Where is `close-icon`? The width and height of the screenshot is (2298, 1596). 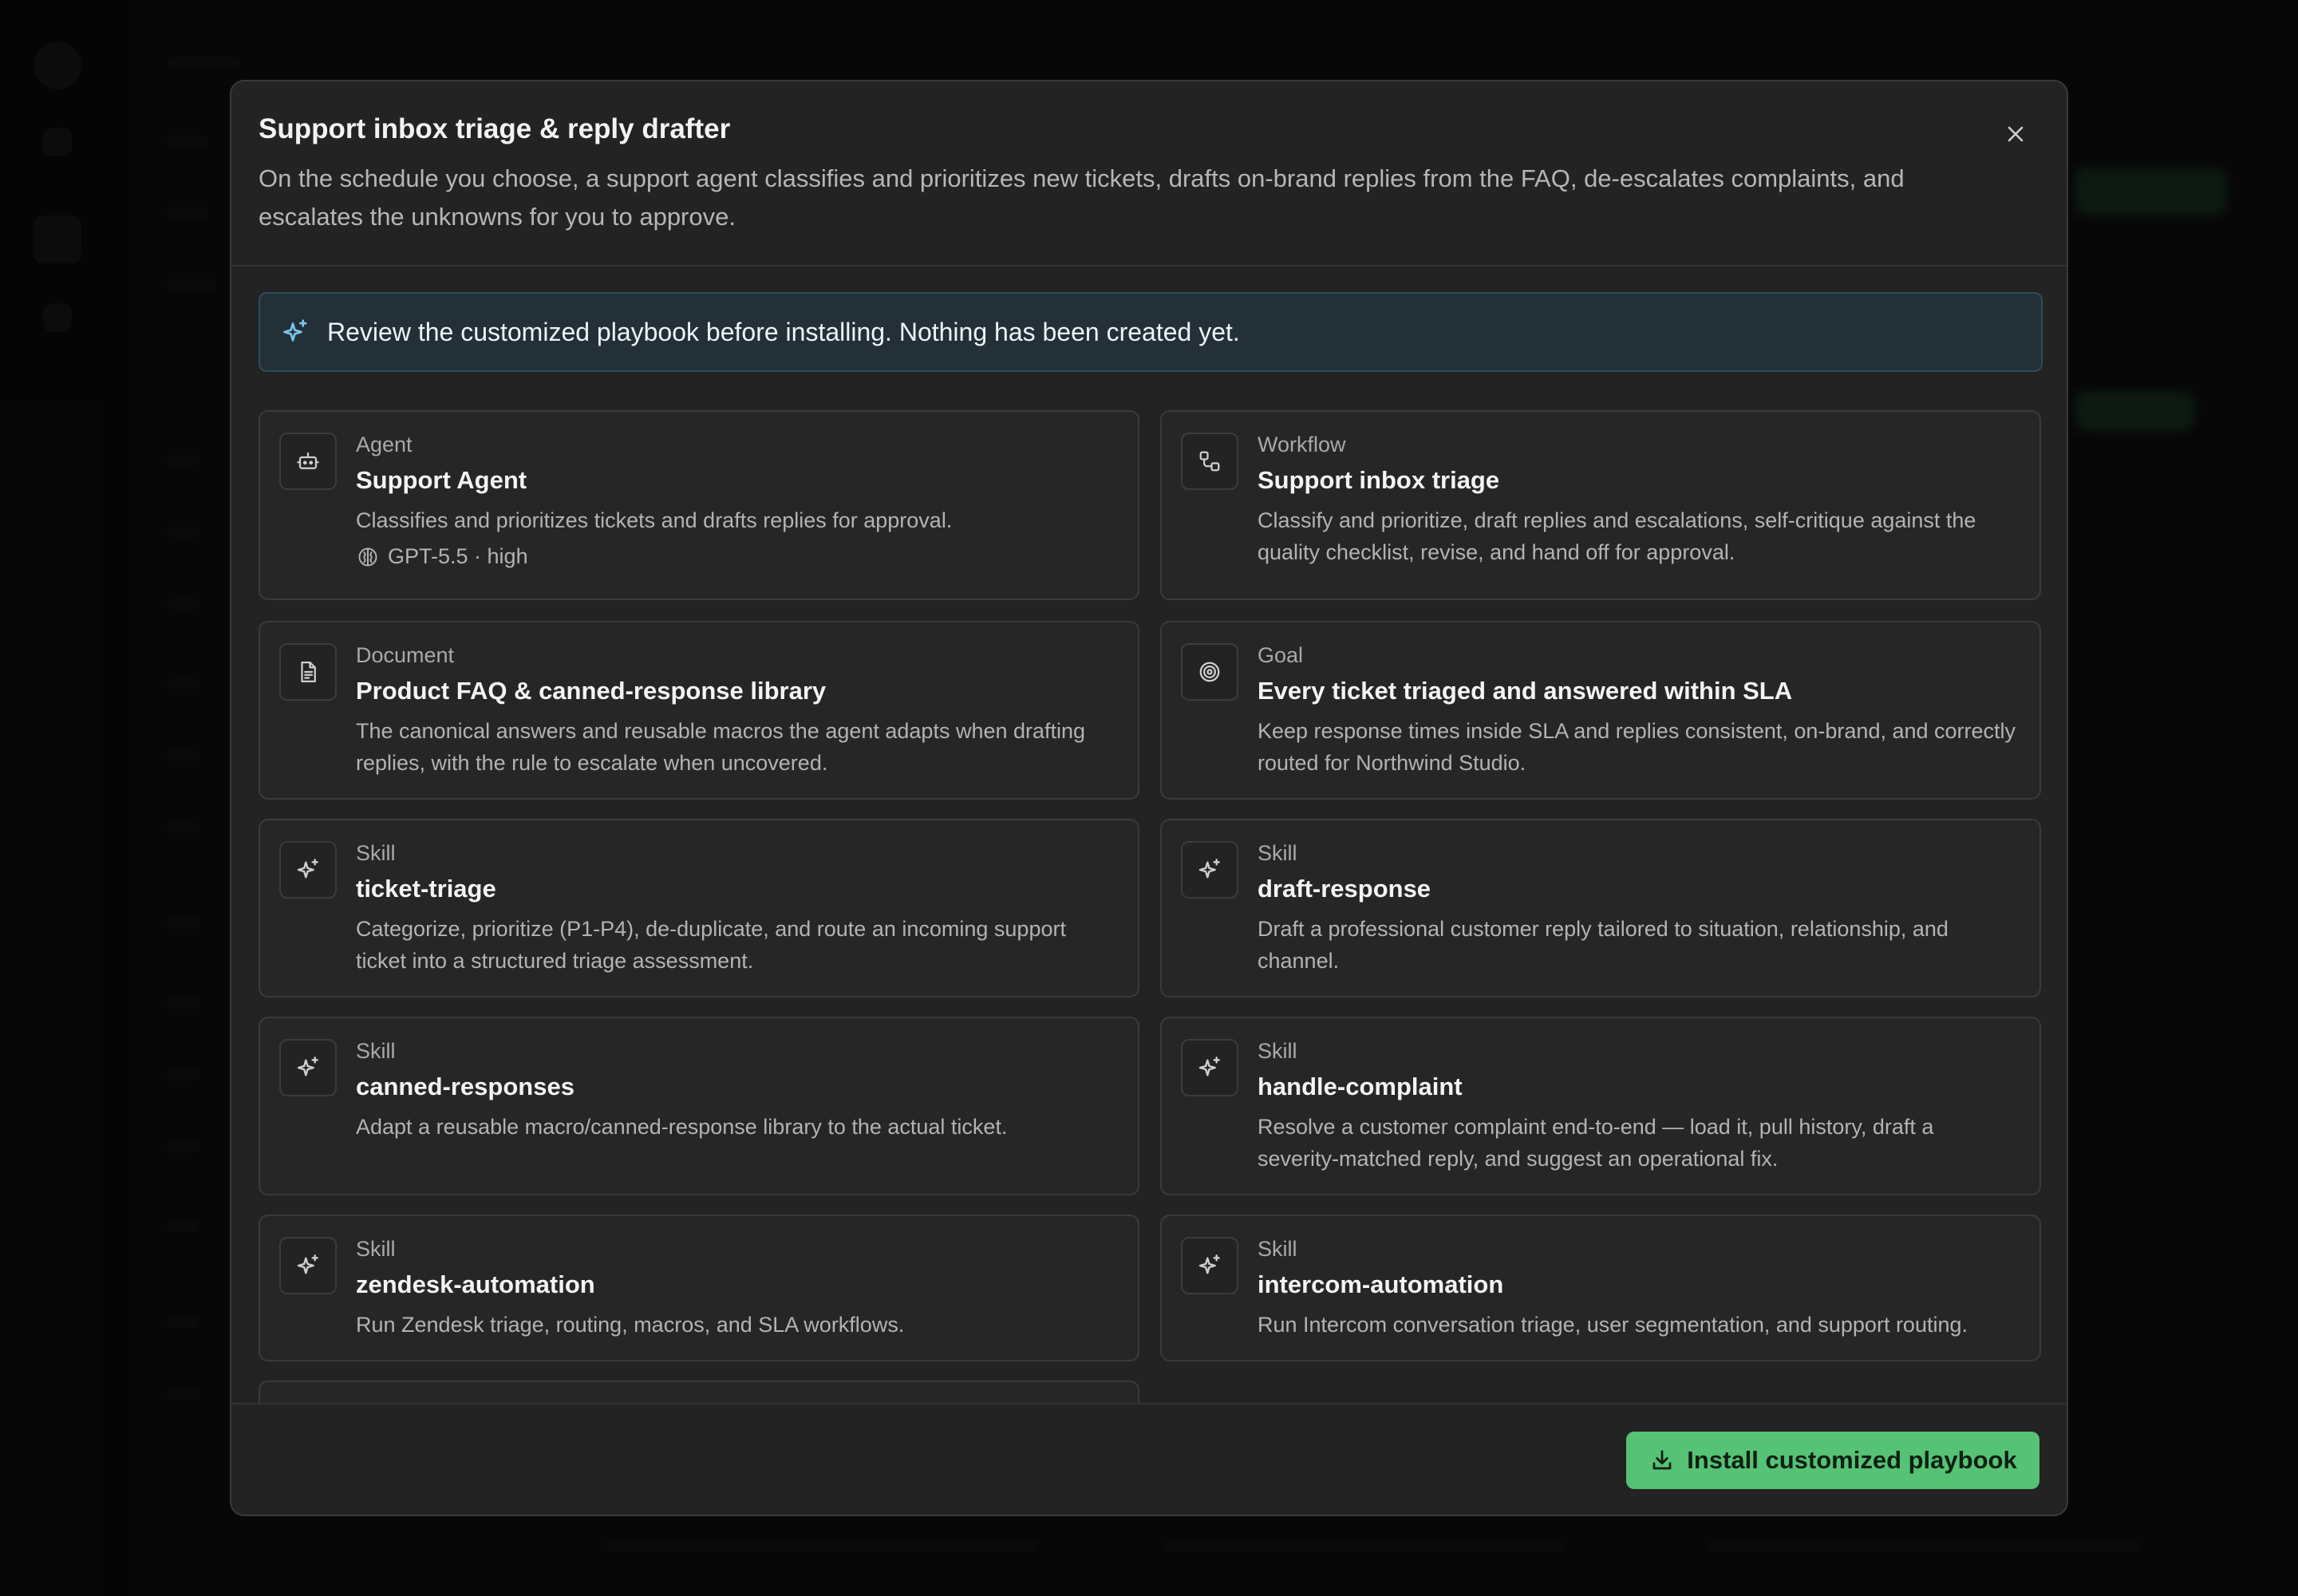 close-icon is located at coordinates (2015, 134).